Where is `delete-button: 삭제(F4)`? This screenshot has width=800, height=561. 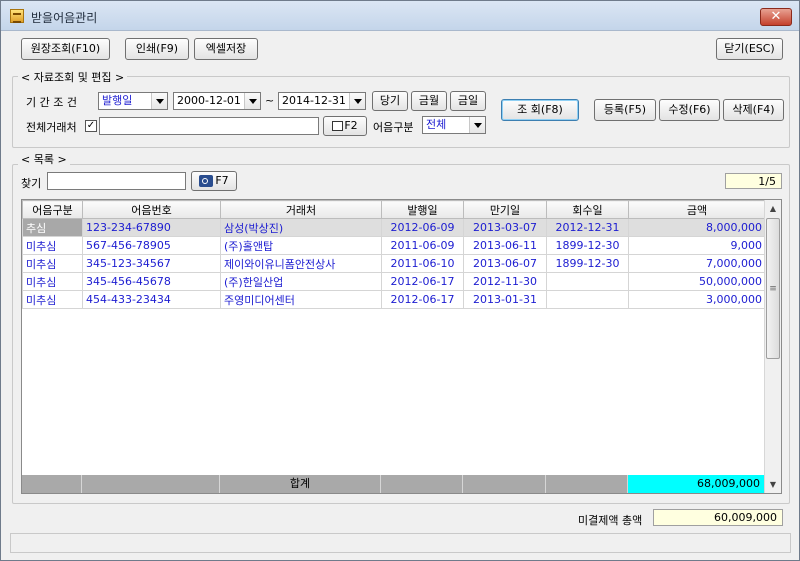
delete-button: 삭제(F4) is located at coordinates (753, 110).